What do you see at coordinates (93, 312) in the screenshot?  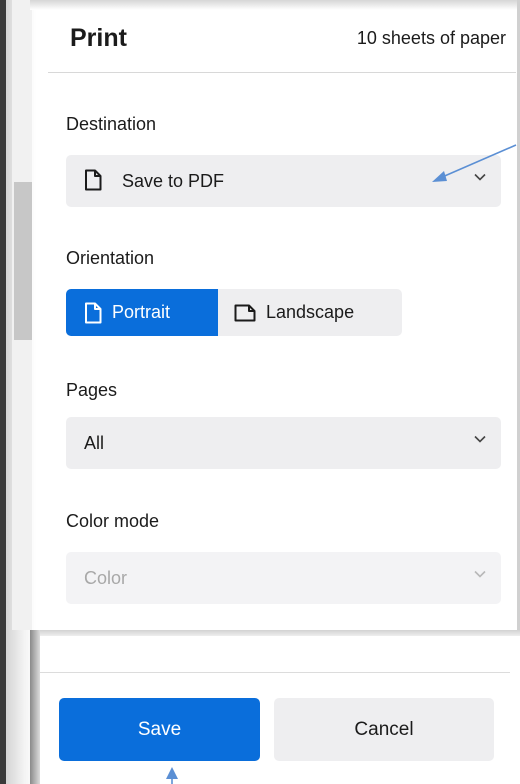 I see `portrait-icon` at bounding box center [93, 312].